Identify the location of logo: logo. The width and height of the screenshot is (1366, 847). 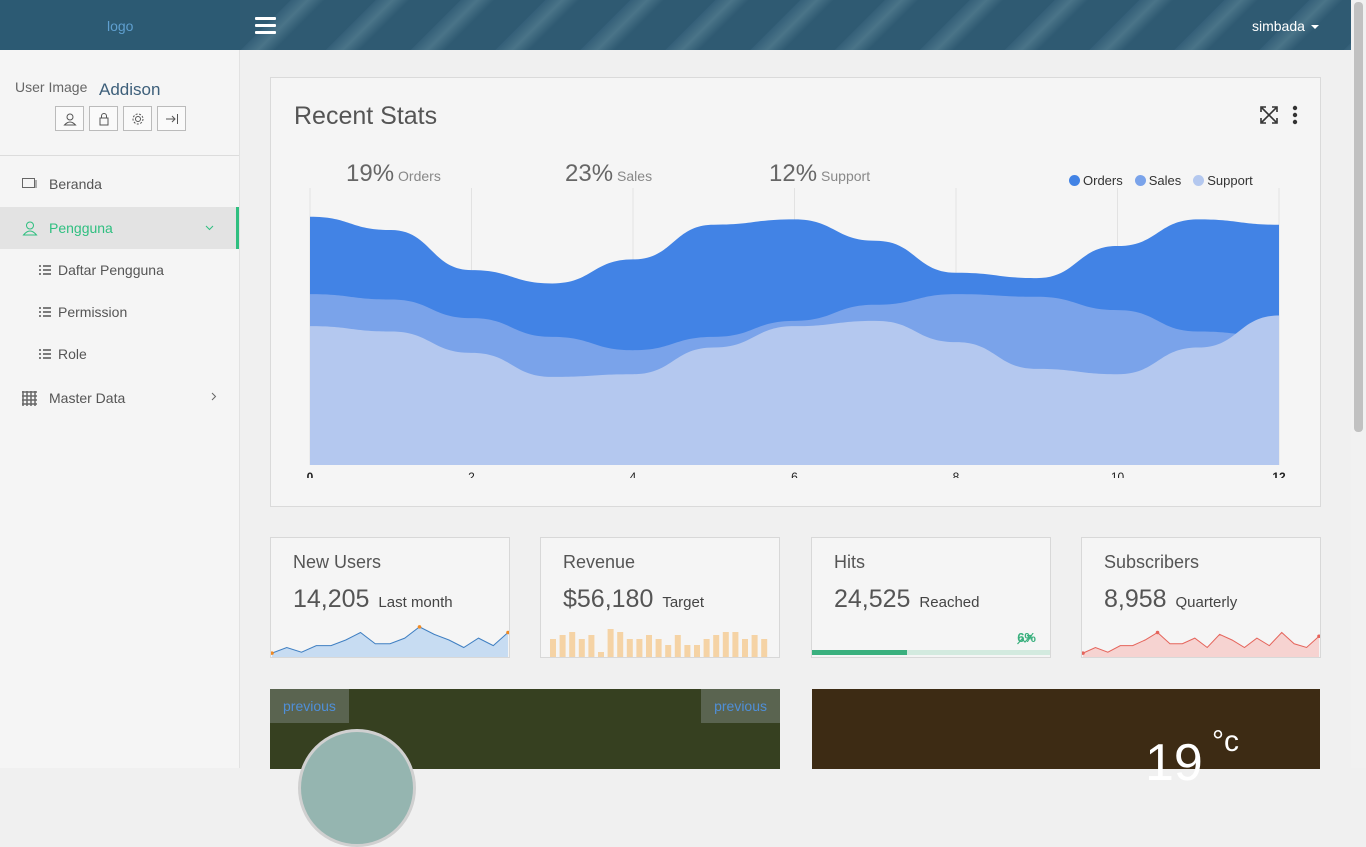
(120, 26).